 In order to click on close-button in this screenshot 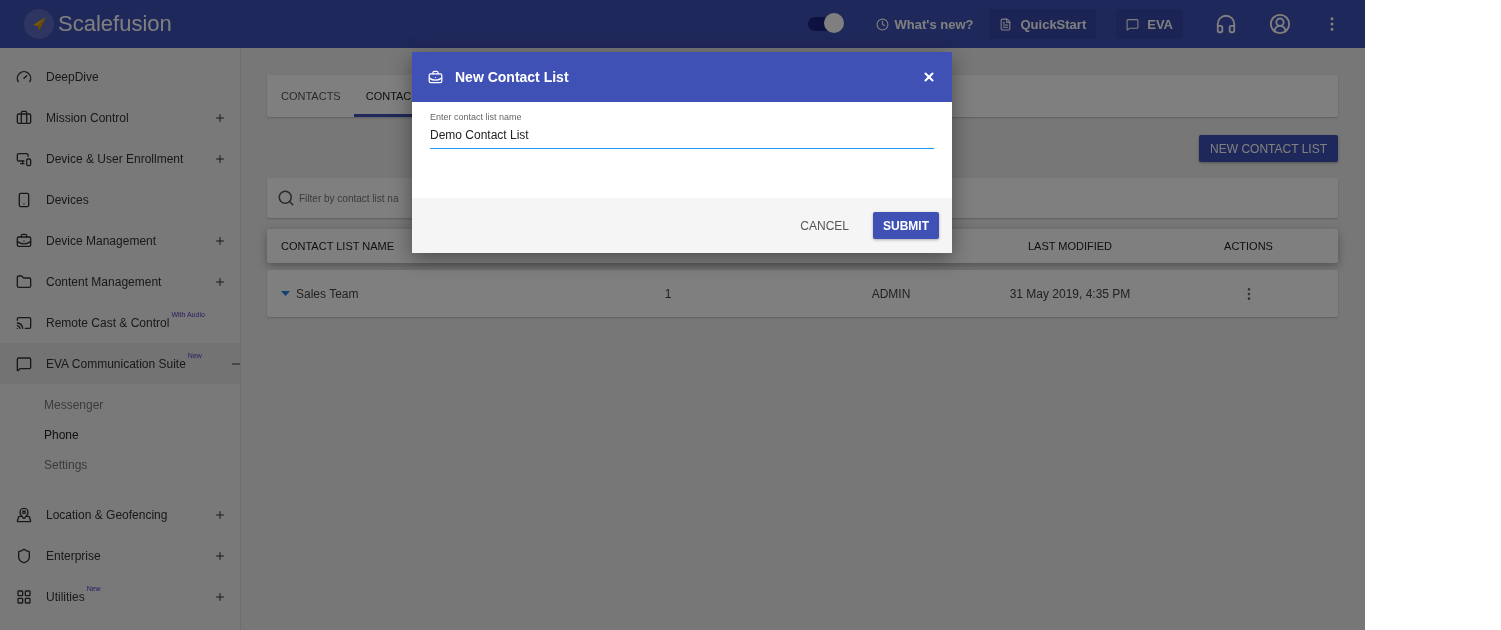, I will do `click(929, 77)`.